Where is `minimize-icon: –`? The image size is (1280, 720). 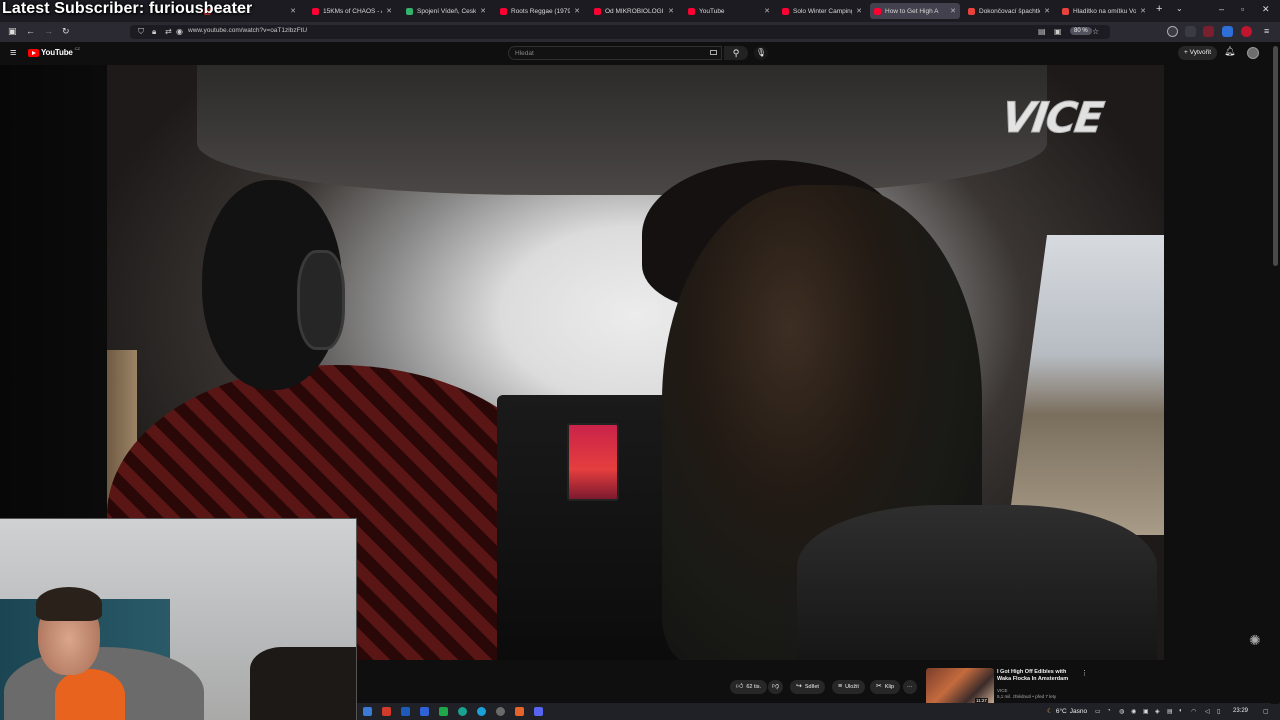 minimize-icon: – is located at coordinates (1221, 9).